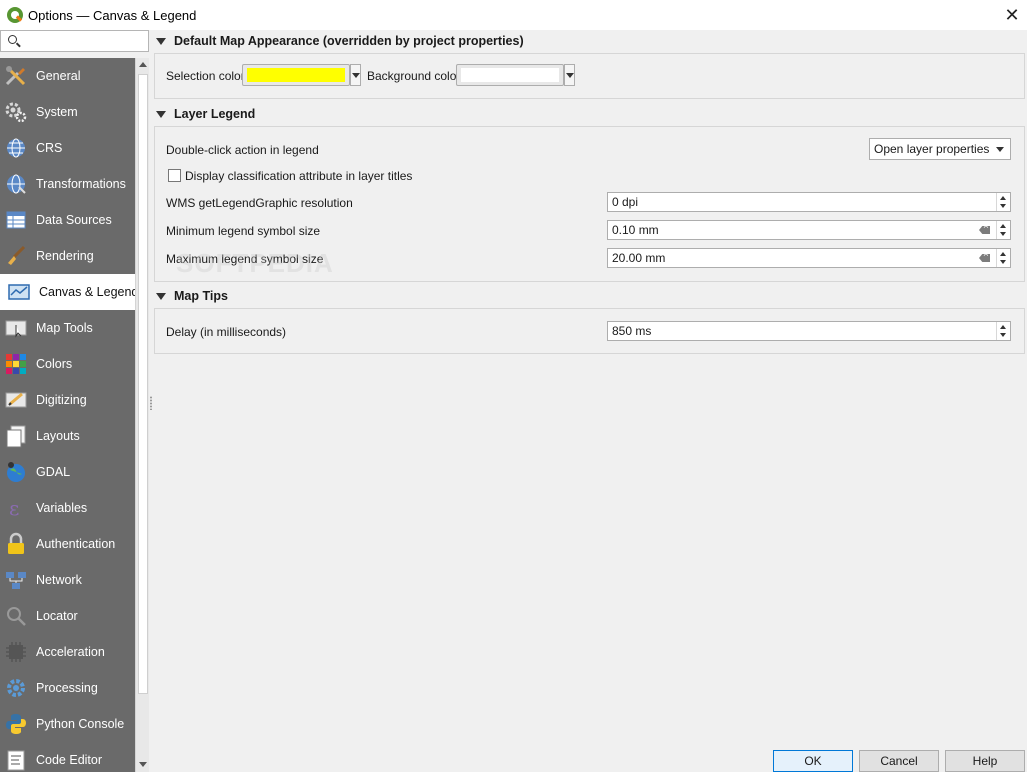 The width and height of the screenshot is (1027, 772). What do you see at coordinates (16, 364) in the screenshot?
I see `color-grid-icon` at bounding box center [16, 364].